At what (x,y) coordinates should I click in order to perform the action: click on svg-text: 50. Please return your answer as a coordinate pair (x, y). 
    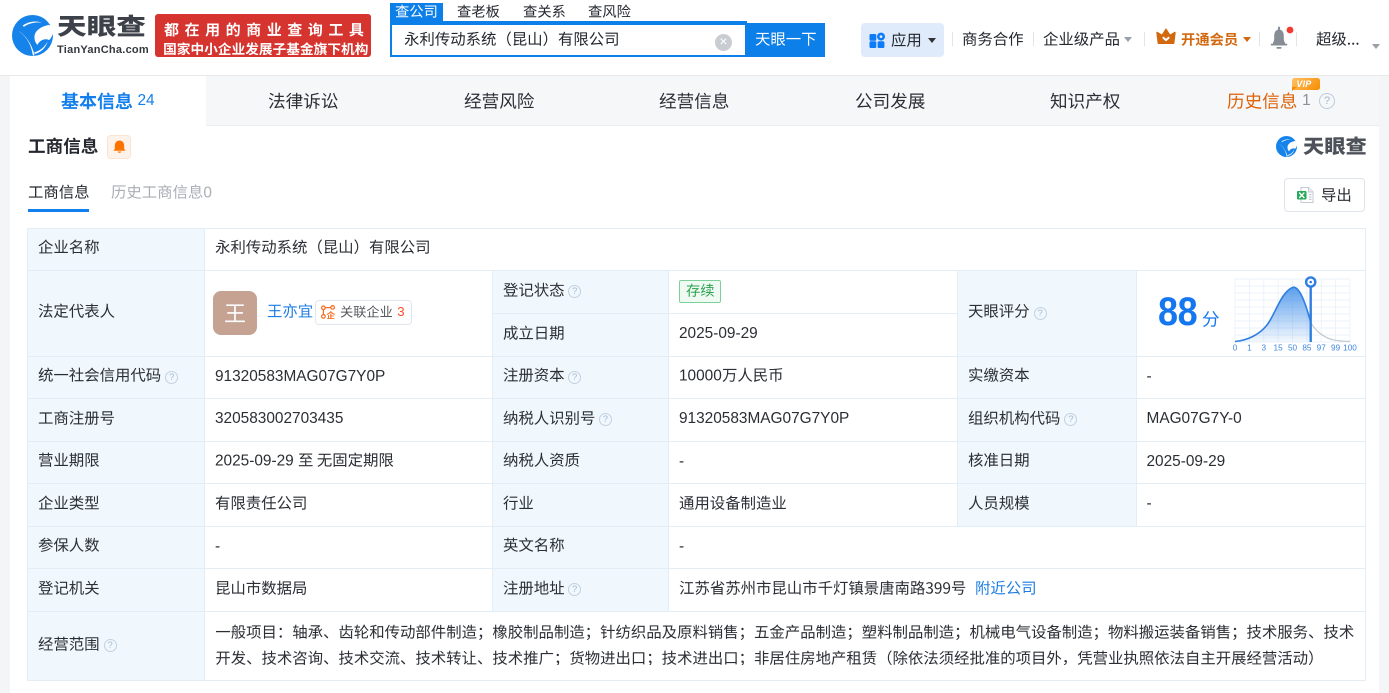
    Looking at the image, I should click on (1292, 347).